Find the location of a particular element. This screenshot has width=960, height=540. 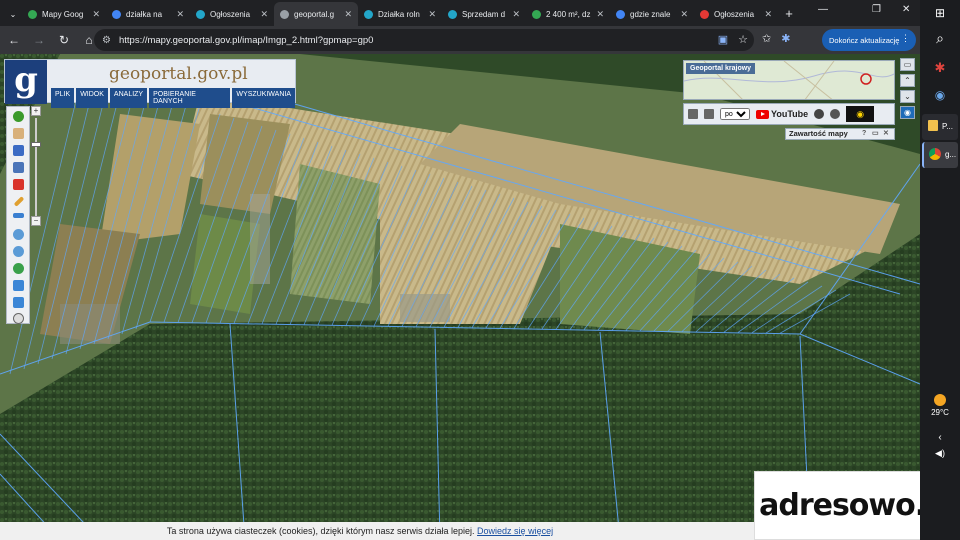

browser-tab: 2 400 m², dz ✕ is located at coordinates (568, 14).